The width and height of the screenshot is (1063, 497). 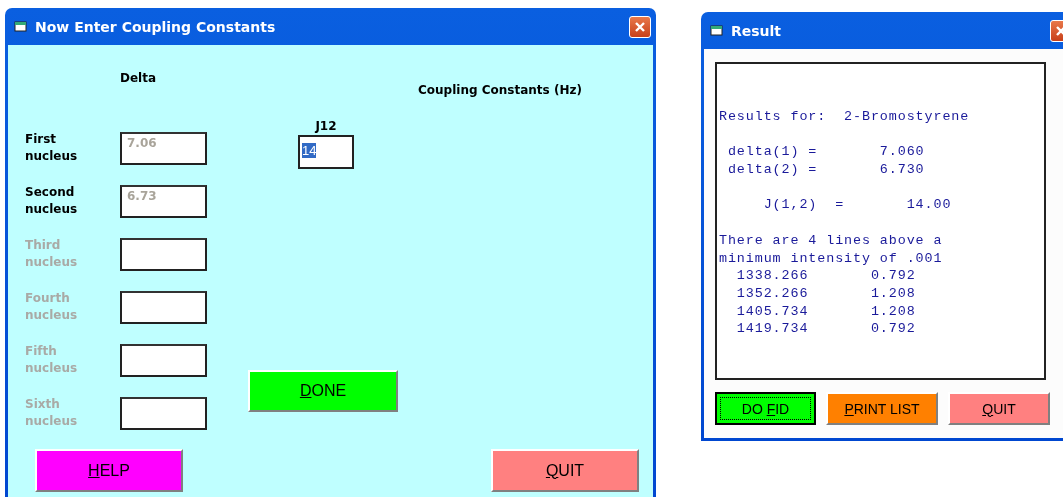 What do you see at coordinates (857, 205) in the screenshot?
I see `output-line: J(1,2) = 14.00` at bounding box center [857, 205].